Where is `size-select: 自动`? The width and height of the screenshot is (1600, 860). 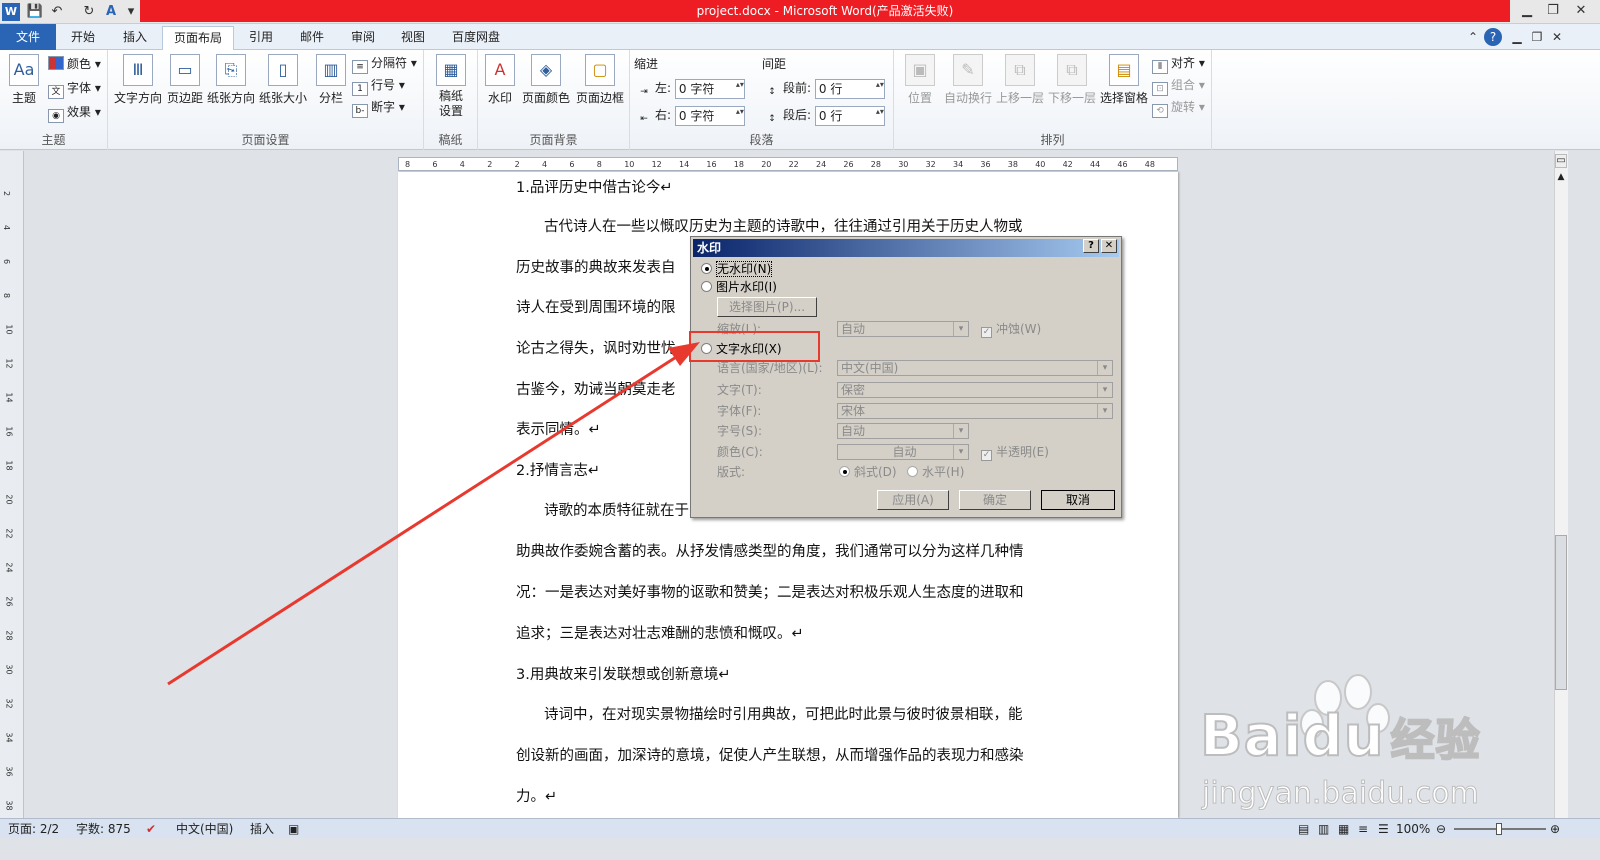 size-select: 自动 is located at coordinates (903, 431).